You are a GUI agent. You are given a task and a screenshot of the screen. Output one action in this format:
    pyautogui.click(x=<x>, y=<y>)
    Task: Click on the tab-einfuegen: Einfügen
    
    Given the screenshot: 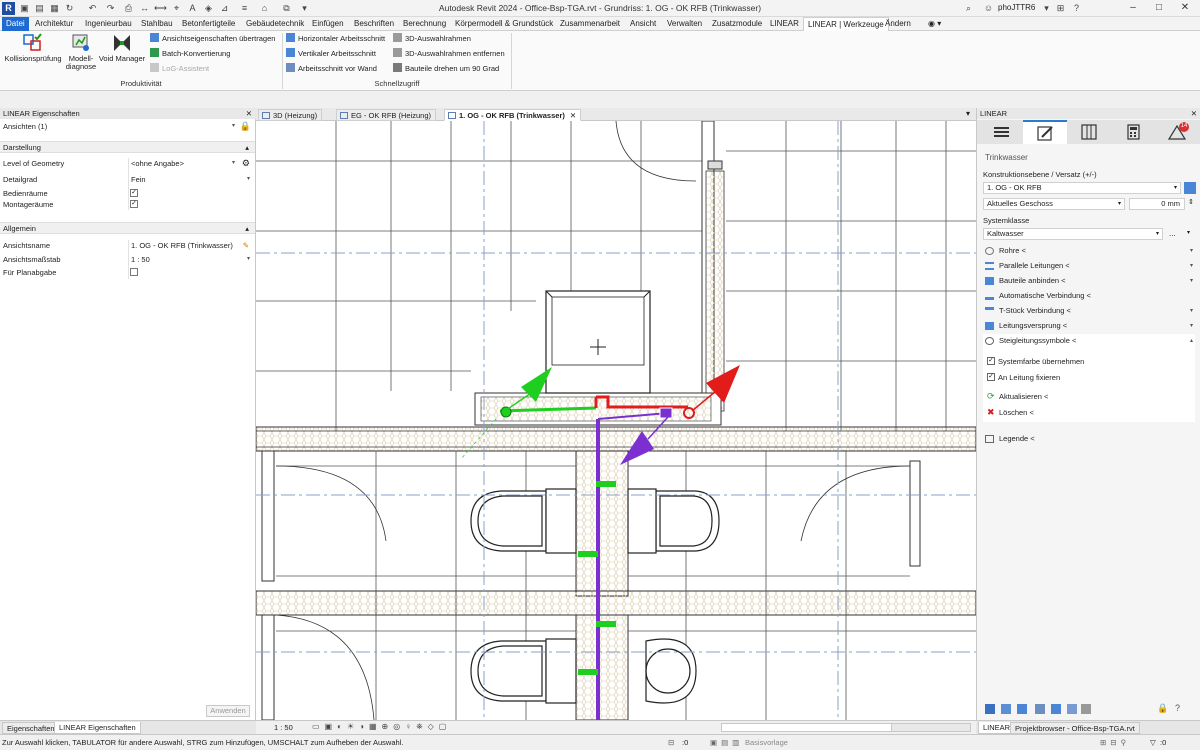 What is the action you would take?
    pyautogui.click(x=328, y=24)
    